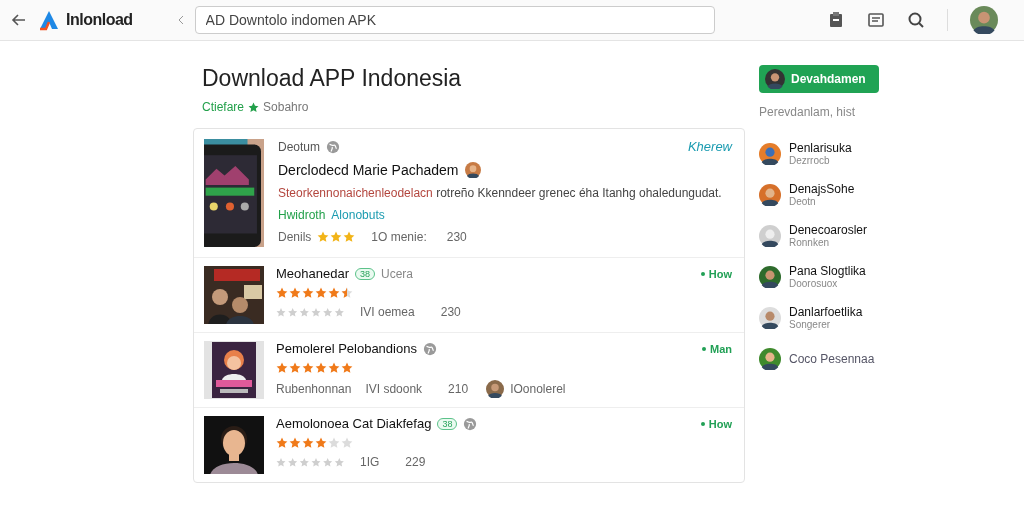 The height and width of the screenshot is (512, 1024). I want to click on person-detail: Dezrrocb, so click(810, 160).